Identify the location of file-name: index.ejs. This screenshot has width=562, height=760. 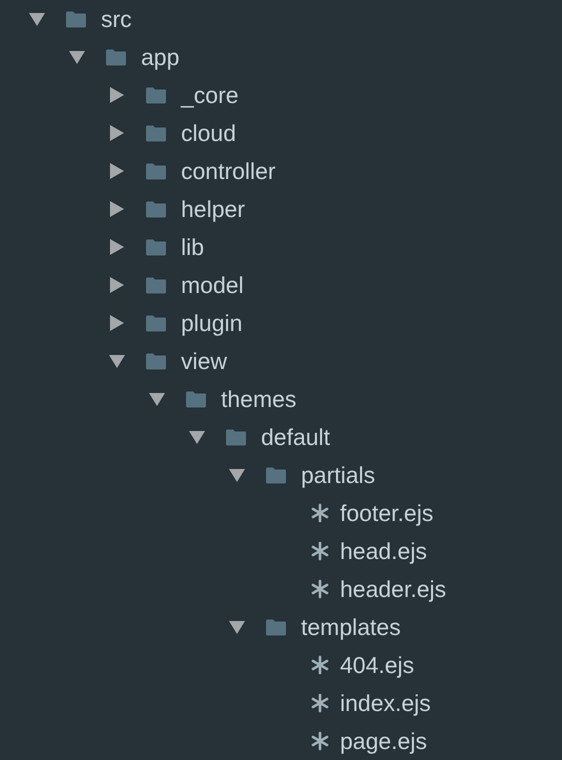
(385, 703).